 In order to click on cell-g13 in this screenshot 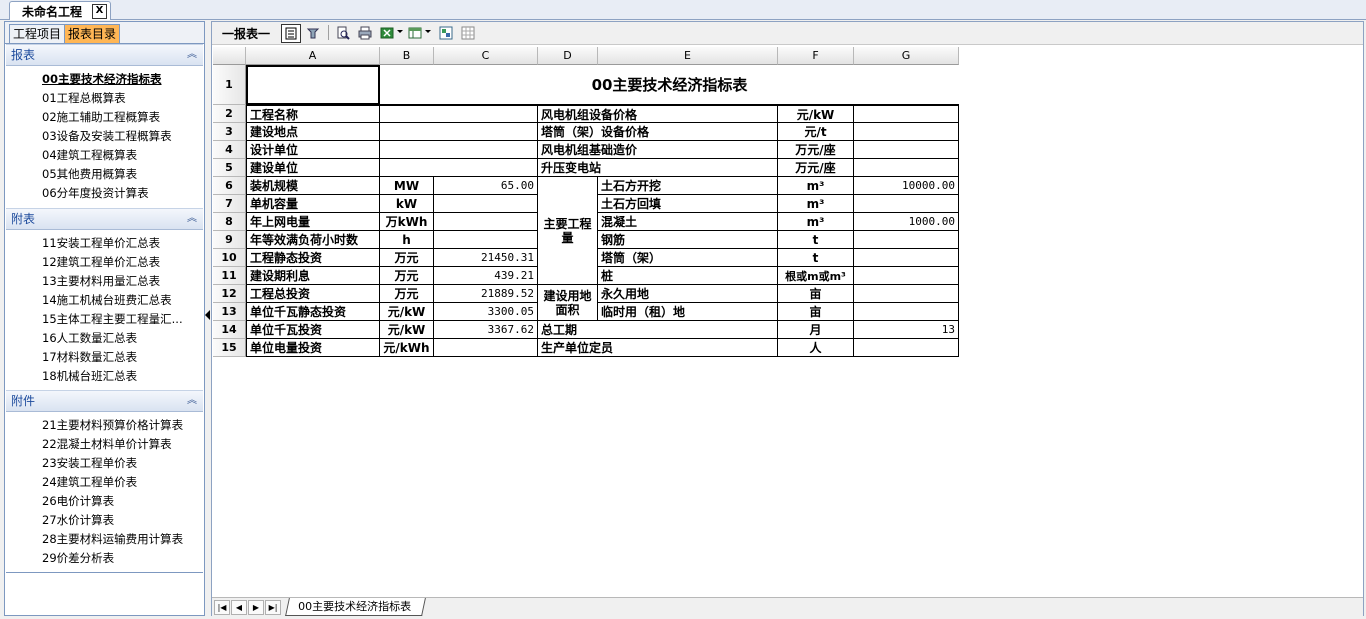, I will do `click(906, 312)`.